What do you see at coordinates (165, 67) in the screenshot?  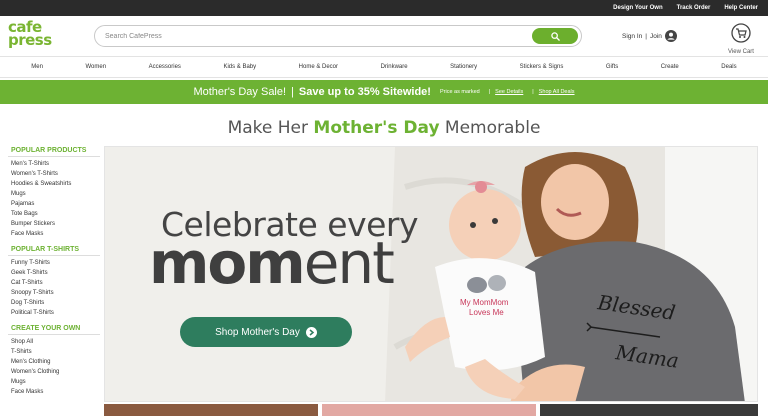 I see `nav-item-accessories: Accessories` at bounding box center [165, 67].